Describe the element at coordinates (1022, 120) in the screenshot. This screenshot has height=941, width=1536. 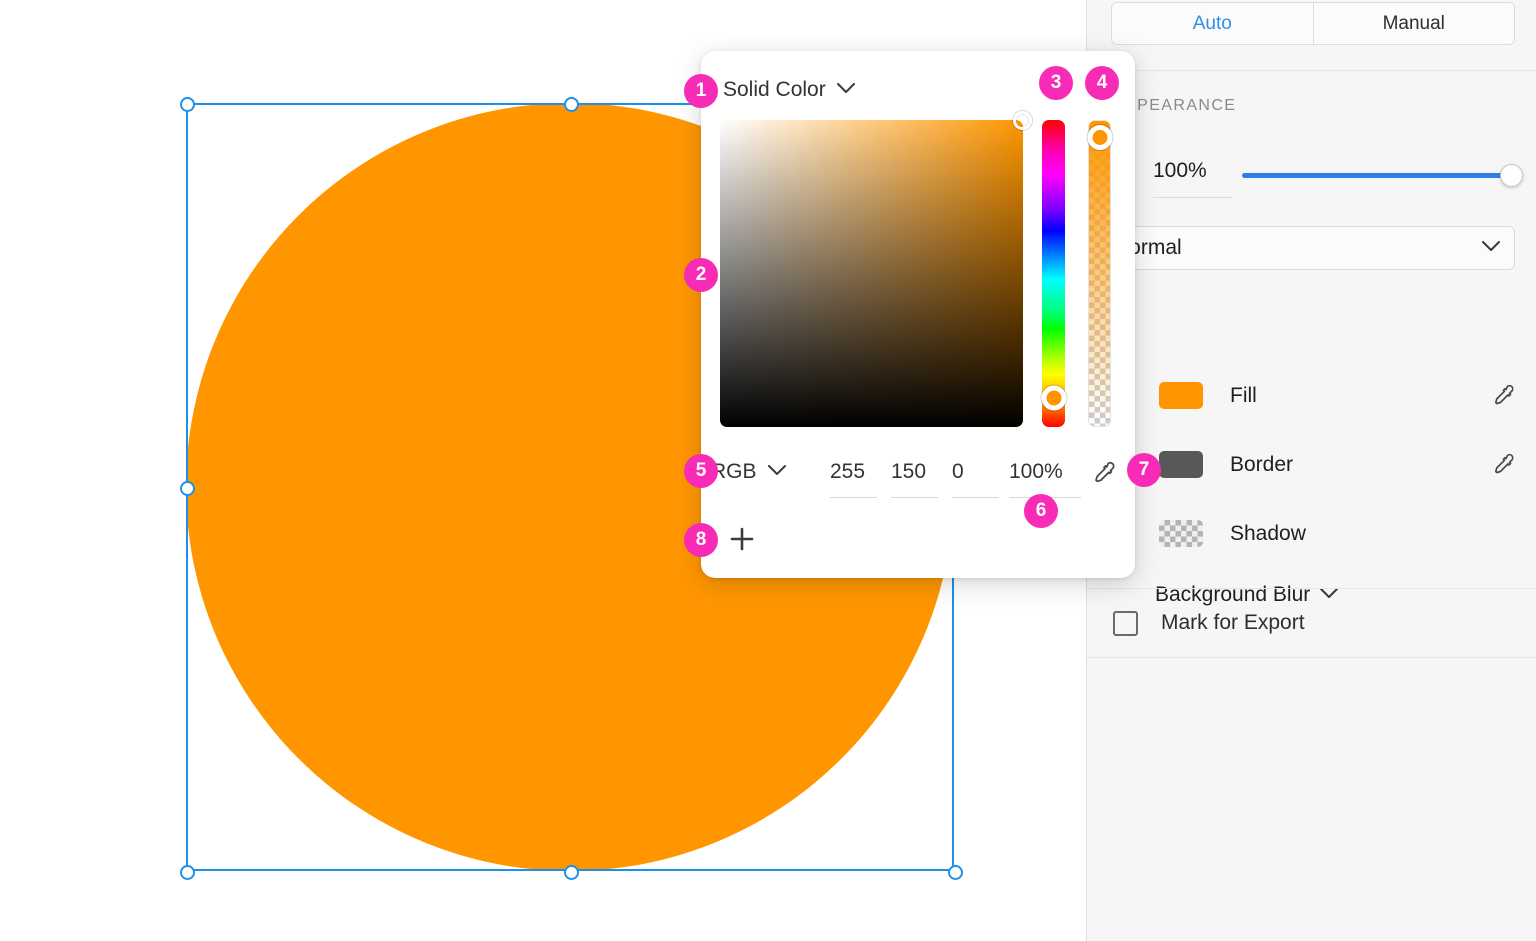
I see `saturation-brightness-thumb` at that location.